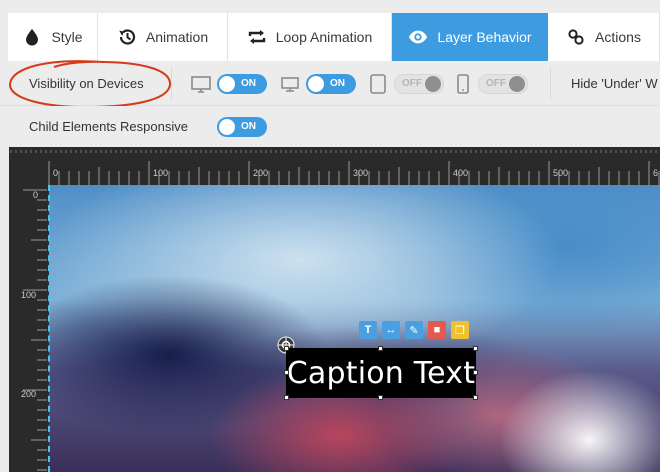 The height and width of the screenshot is (472, 660). What do you see at coordinates (618, 37) in the screenshot?
I see `tab-label: Actions` at bounding box center [618, 37].